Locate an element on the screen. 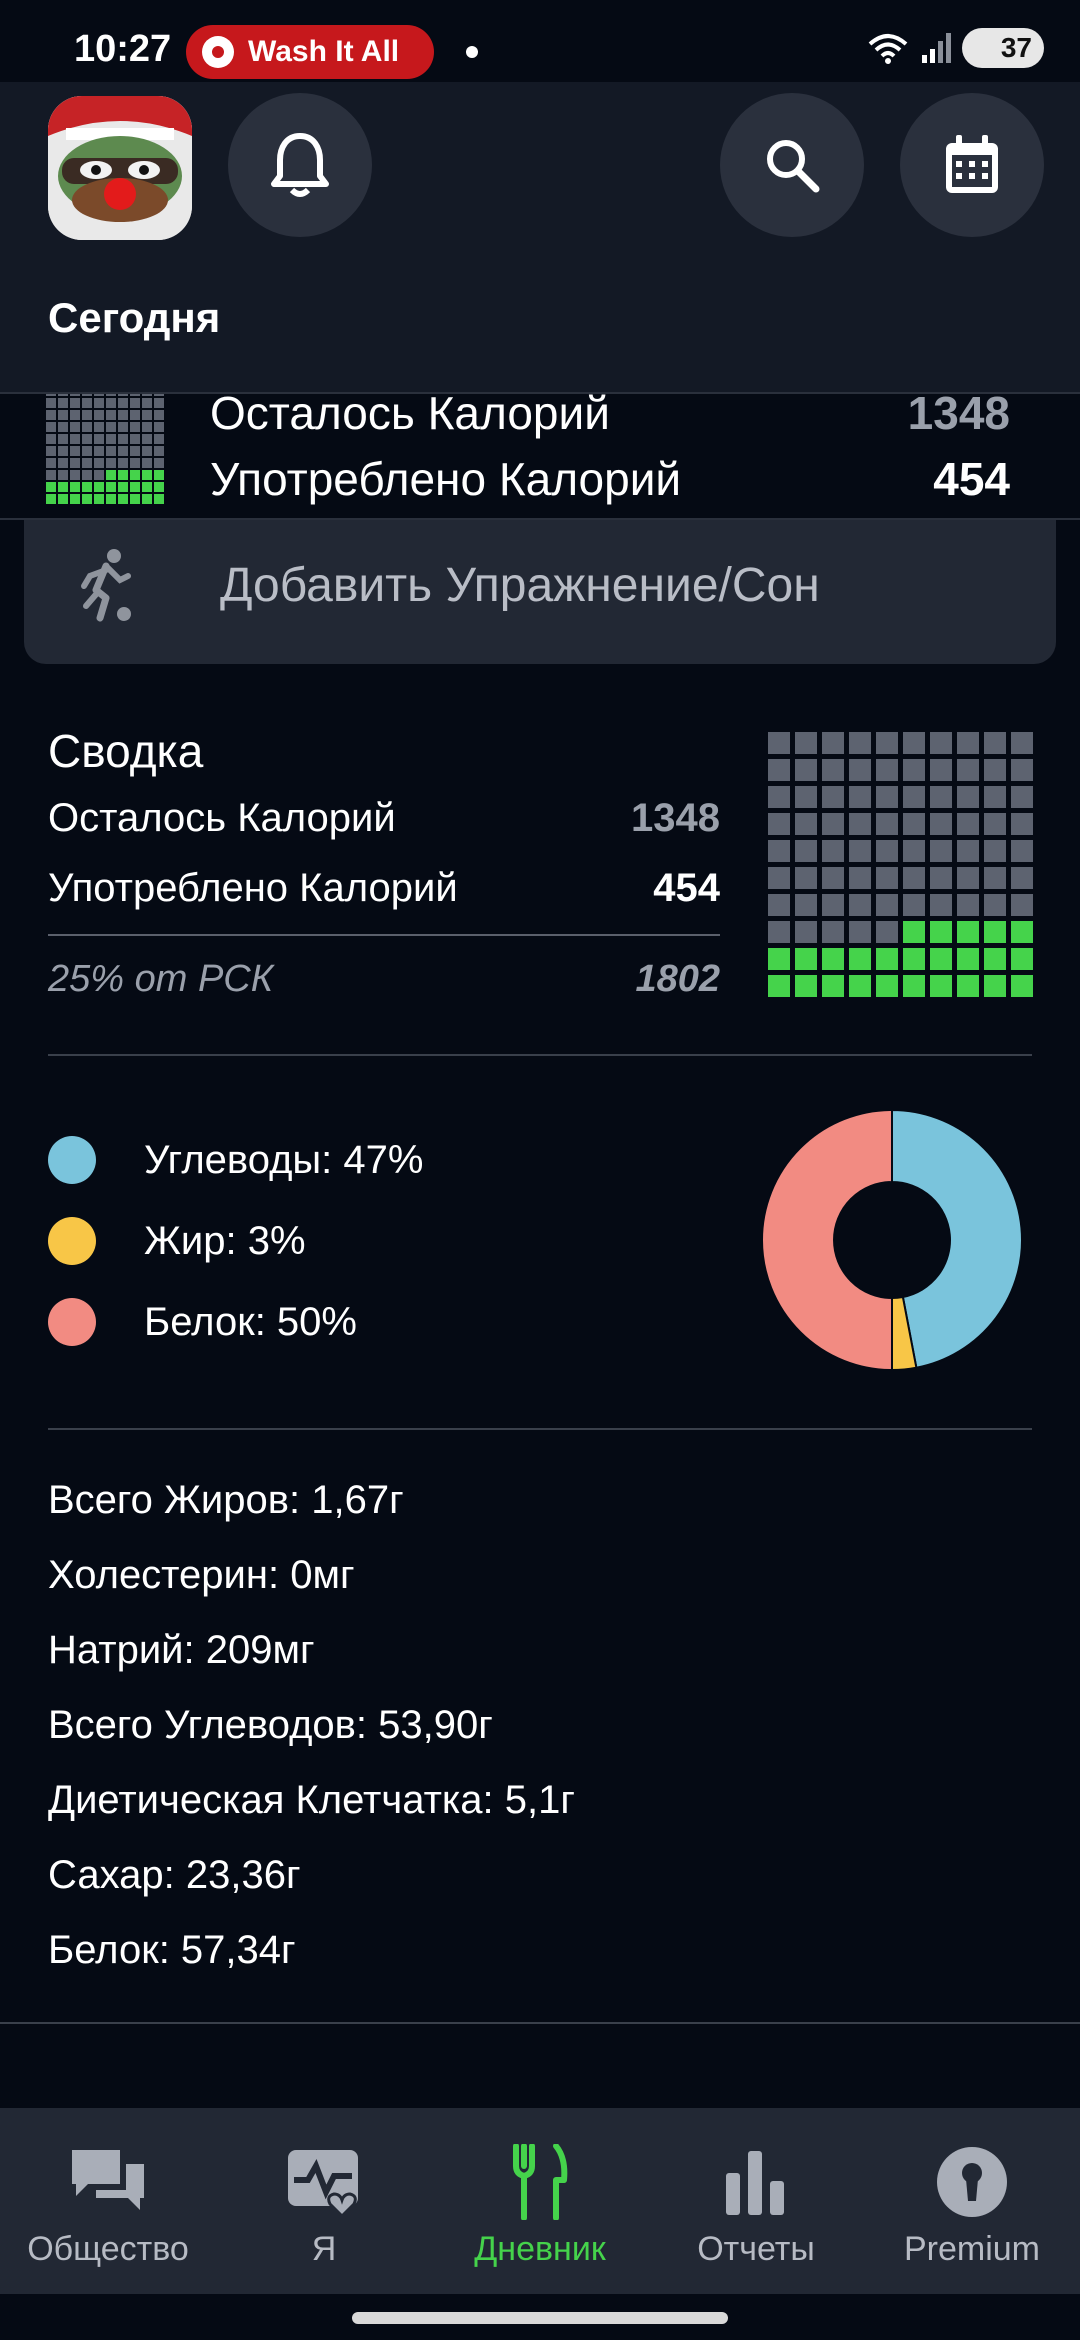  nav-premium-label: Premium is located at coordinates (972, 2249).